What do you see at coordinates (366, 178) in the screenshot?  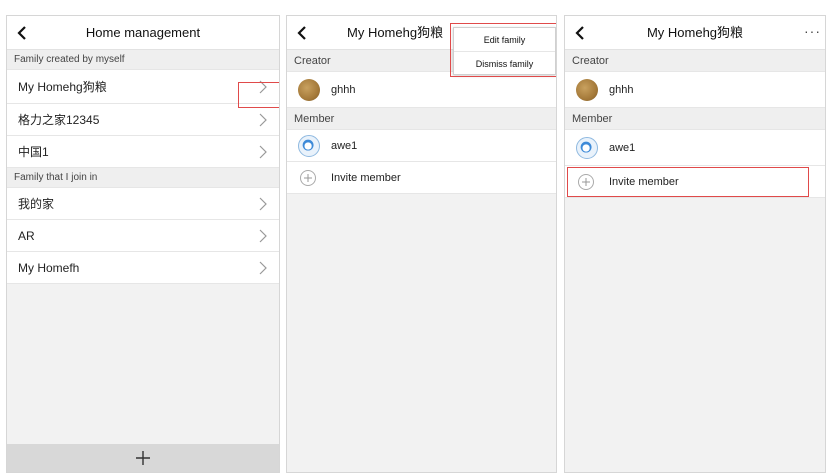 I see `invite-member-label: Invite member` at bounding box center [366, 178].